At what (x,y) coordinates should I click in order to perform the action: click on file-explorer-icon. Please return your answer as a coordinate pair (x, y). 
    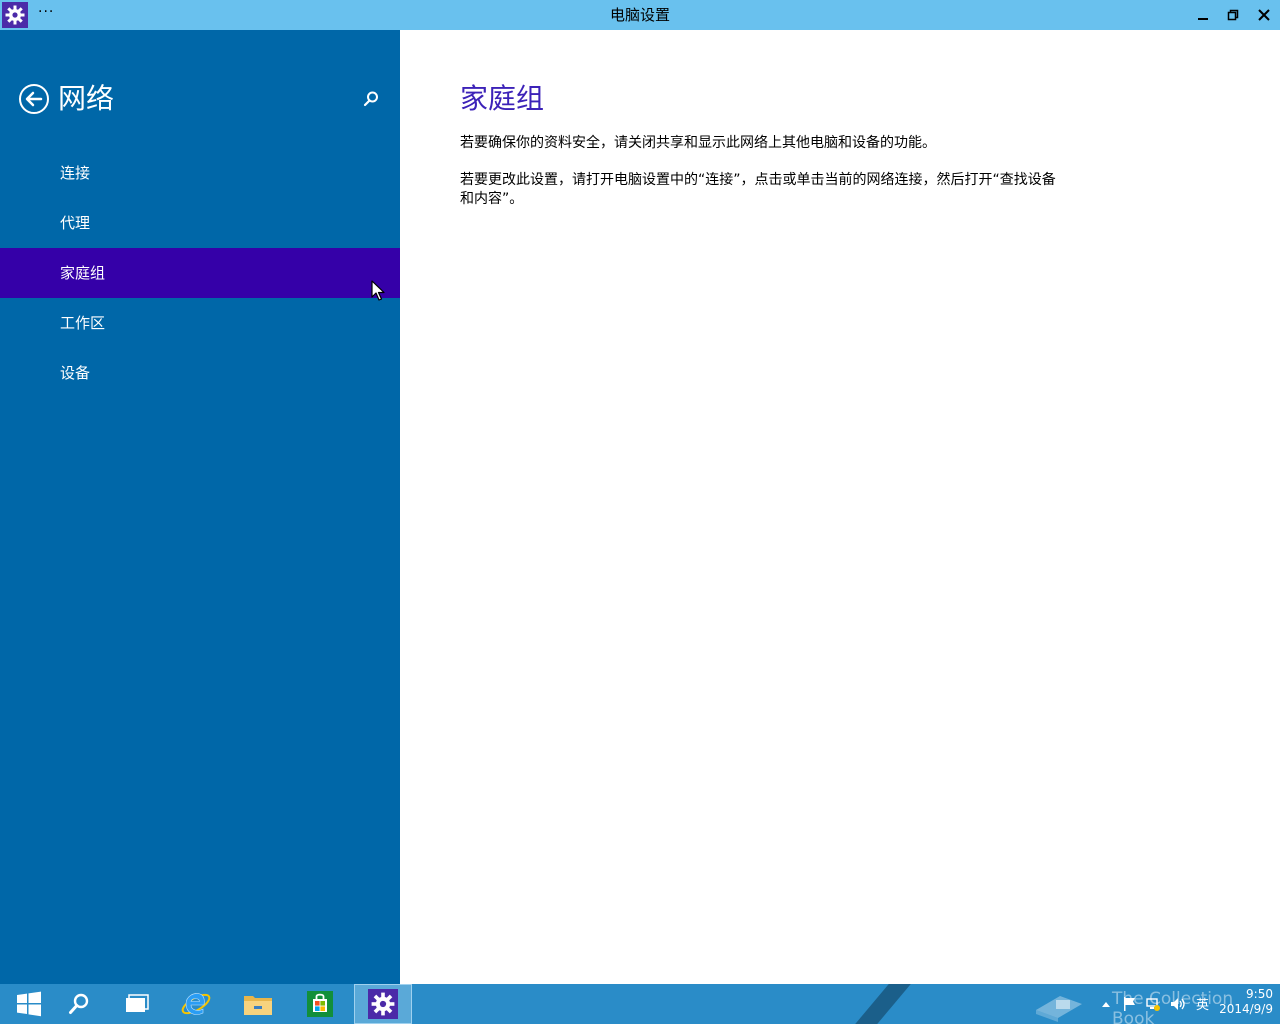
    Looking at the image, I should click on (258, 1005).